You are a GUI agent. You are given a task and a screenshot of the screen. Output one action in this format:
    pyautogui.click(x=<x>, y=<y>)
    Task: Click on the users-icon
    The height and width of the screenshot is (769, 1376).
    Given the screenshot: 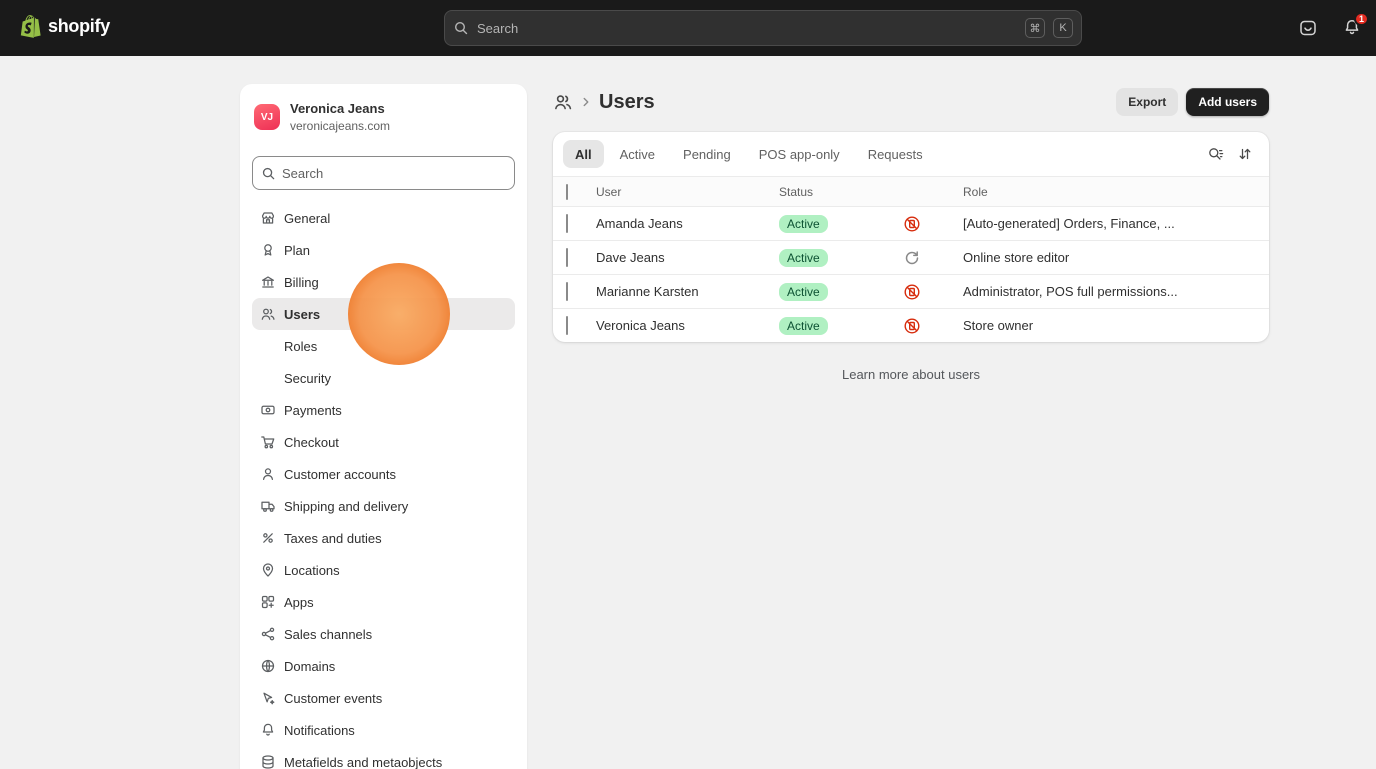 What is the action you would take?
    pyautogui.click(x=268, y=314)
    